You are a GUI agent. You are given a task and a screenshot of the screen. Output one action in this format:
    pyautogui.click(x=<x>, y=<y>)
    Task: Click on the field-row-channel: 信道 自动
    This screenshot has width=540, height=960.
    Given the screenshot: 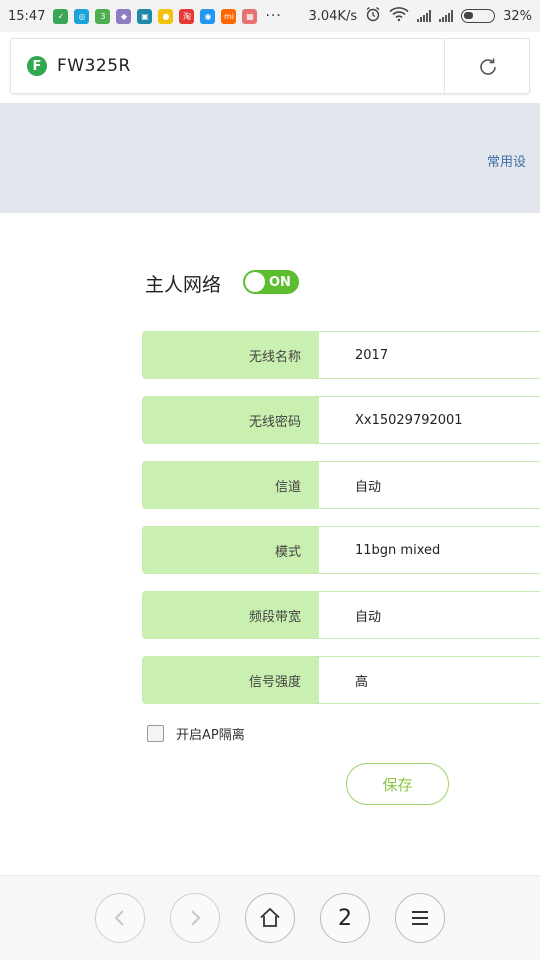 What is the action you would take?
    pyautogui.click(x=341, y=485)
    